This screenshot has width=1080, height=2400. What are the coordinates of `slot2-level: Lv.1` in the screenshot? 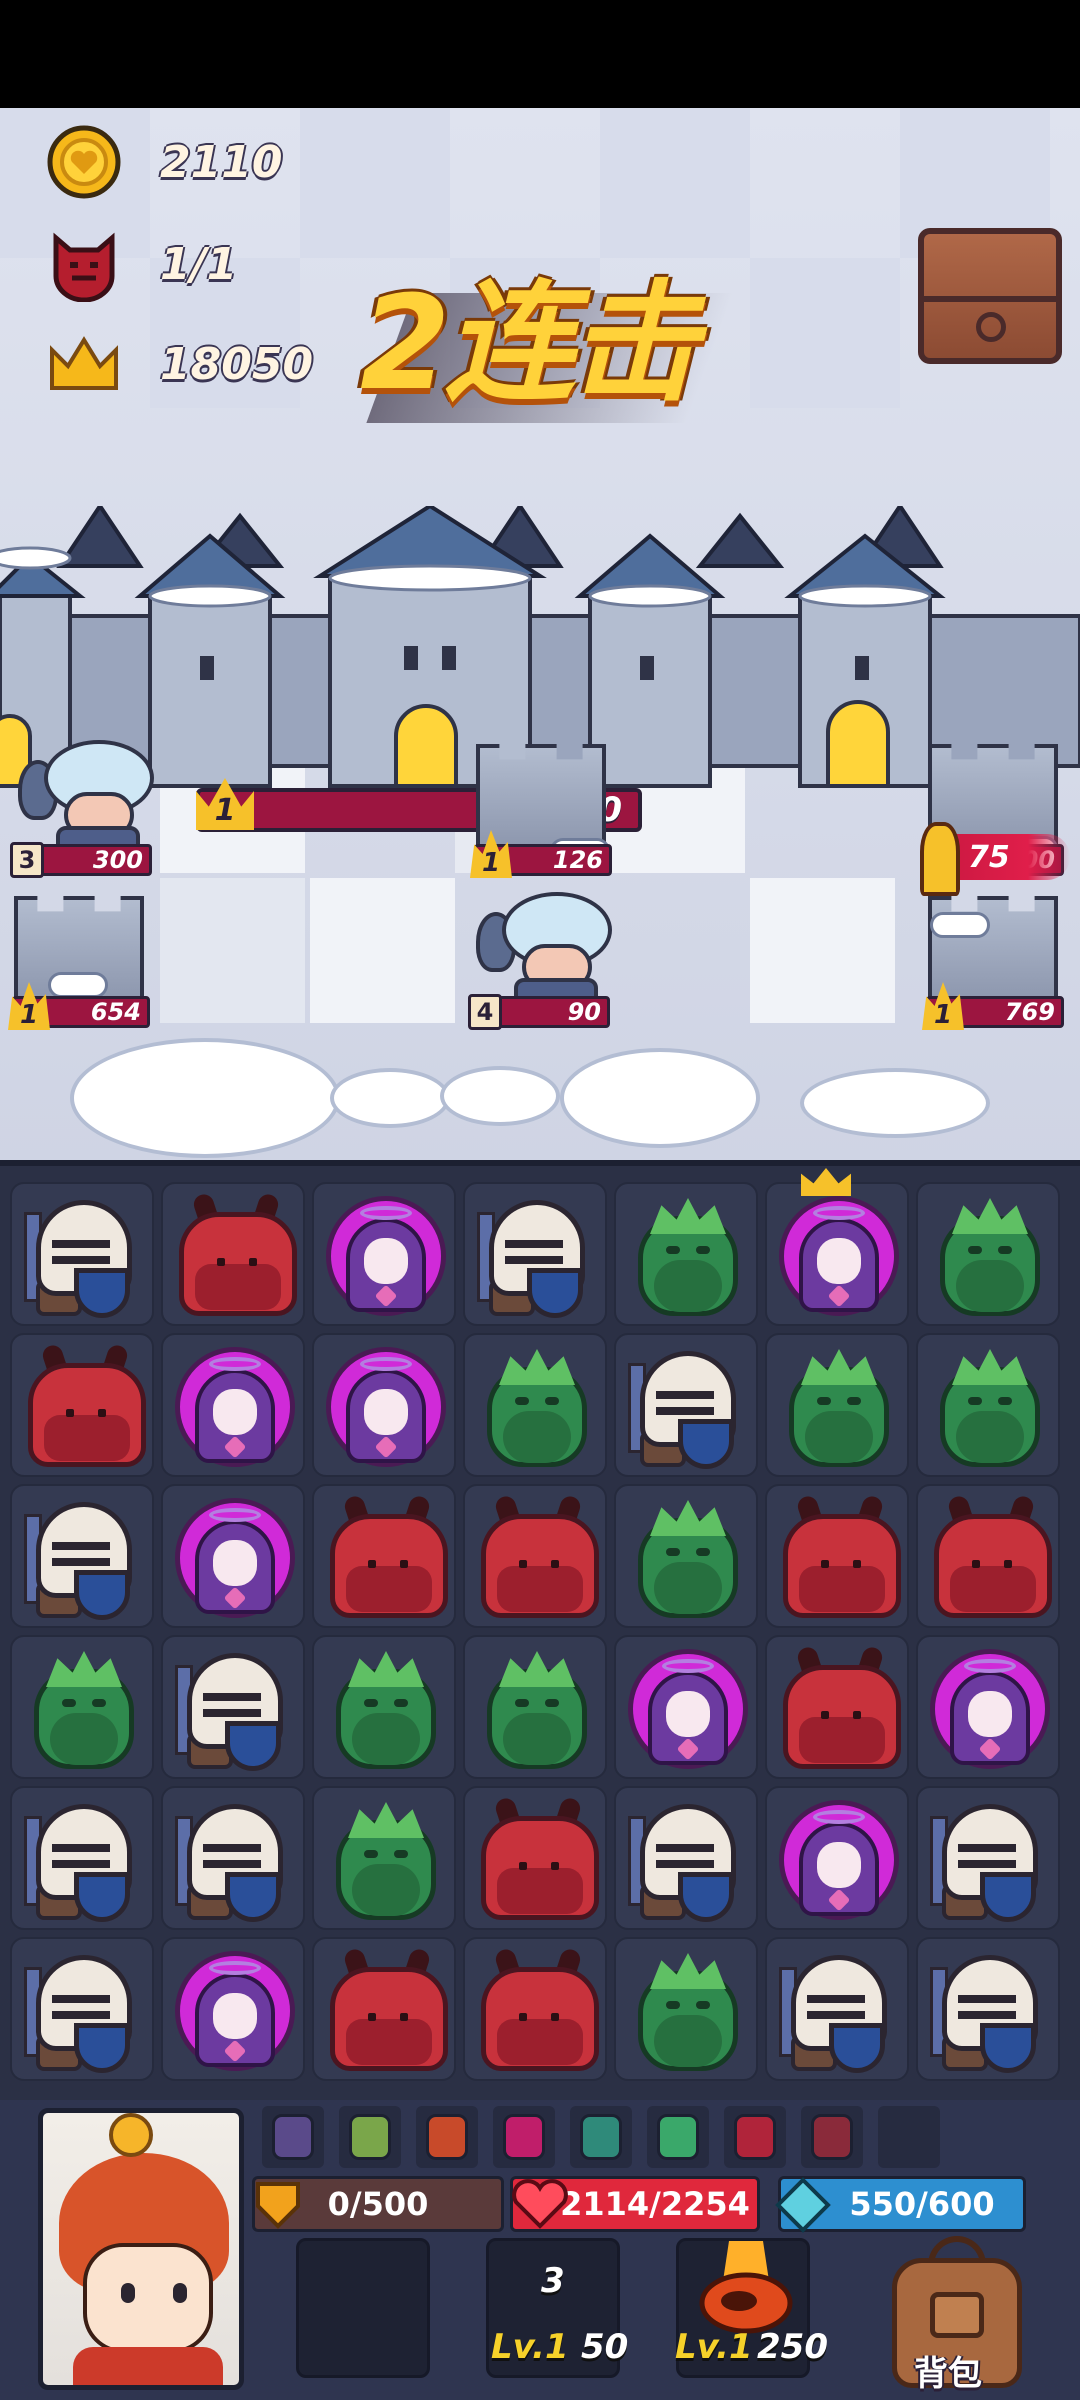 It's located at (714, 2347).